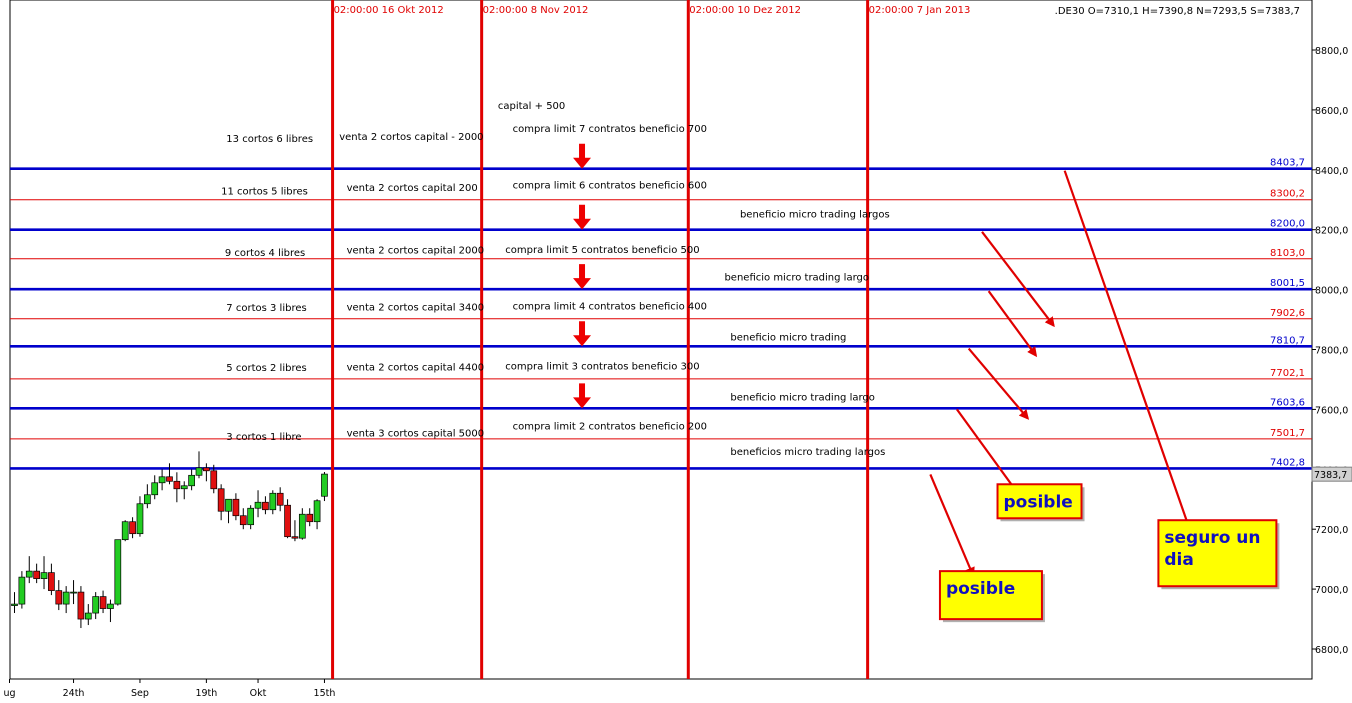 The height and width of the screenshot is (703, 1352). Describe the element at coordinates (602, 250) in the screenshot. I see `annotation: compra limit 5 contratos beneficio 500` at that location.